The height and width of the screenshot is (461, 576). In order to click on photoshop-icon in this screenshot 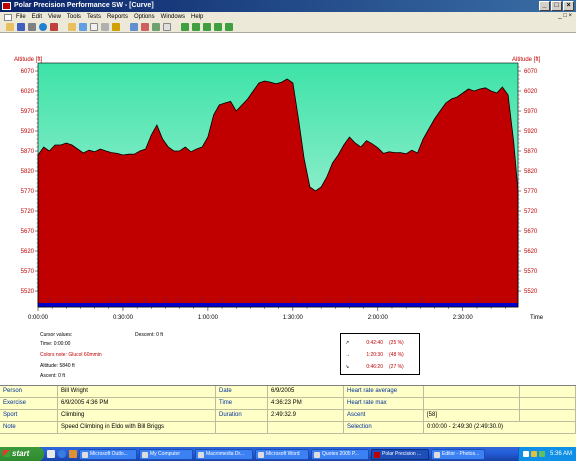, I will do `click(437, 454)`.